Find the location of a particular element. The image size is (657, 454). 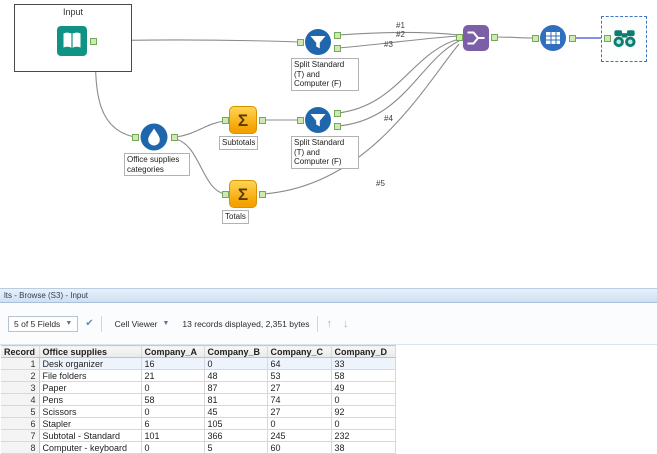

data-cell: 21 is located at coordinates (173, 375).